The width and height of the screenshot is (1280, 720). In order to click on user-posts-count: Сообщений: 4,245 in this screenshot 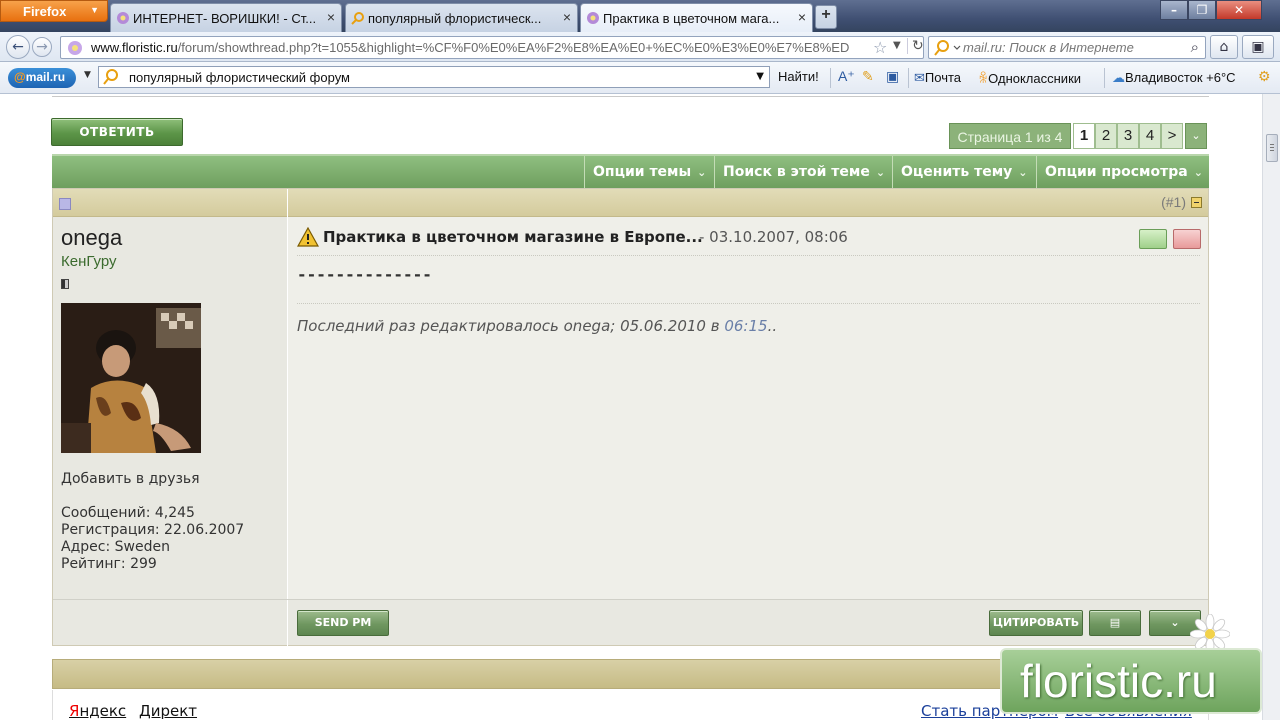, I will do `click(128, 513)`.